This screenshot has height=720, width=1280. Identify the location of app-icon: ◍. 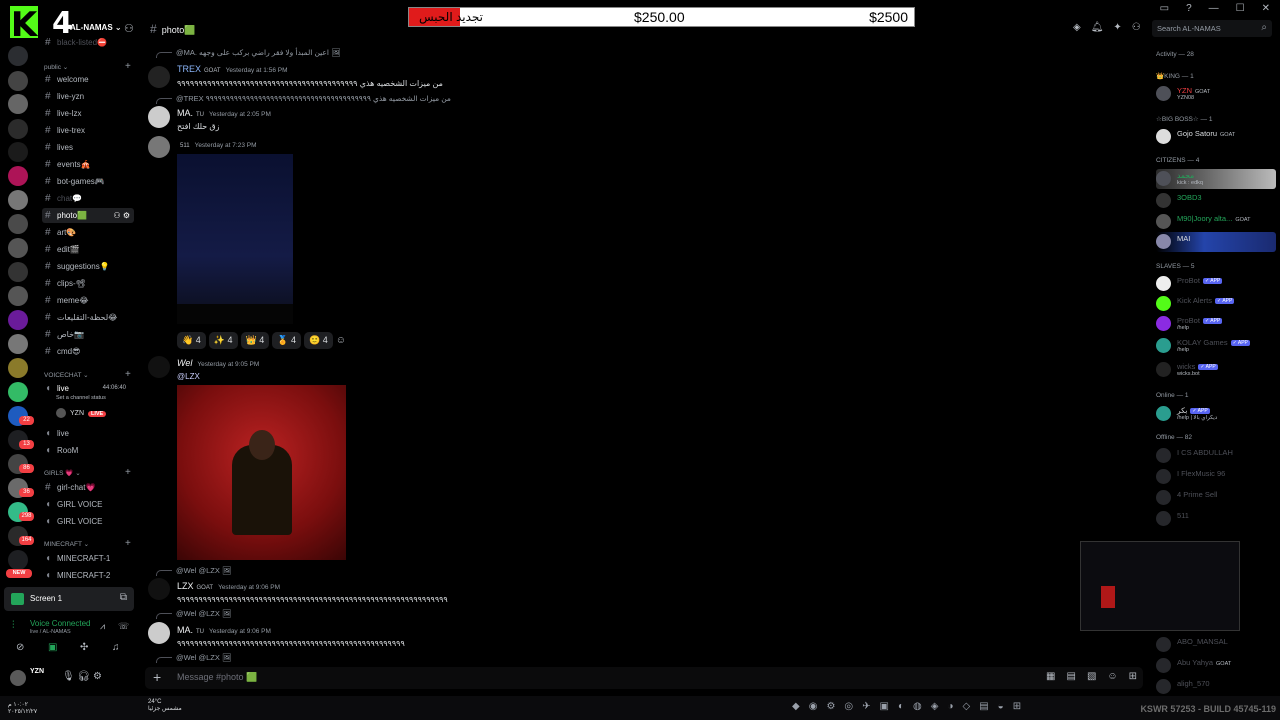
(917, 706).